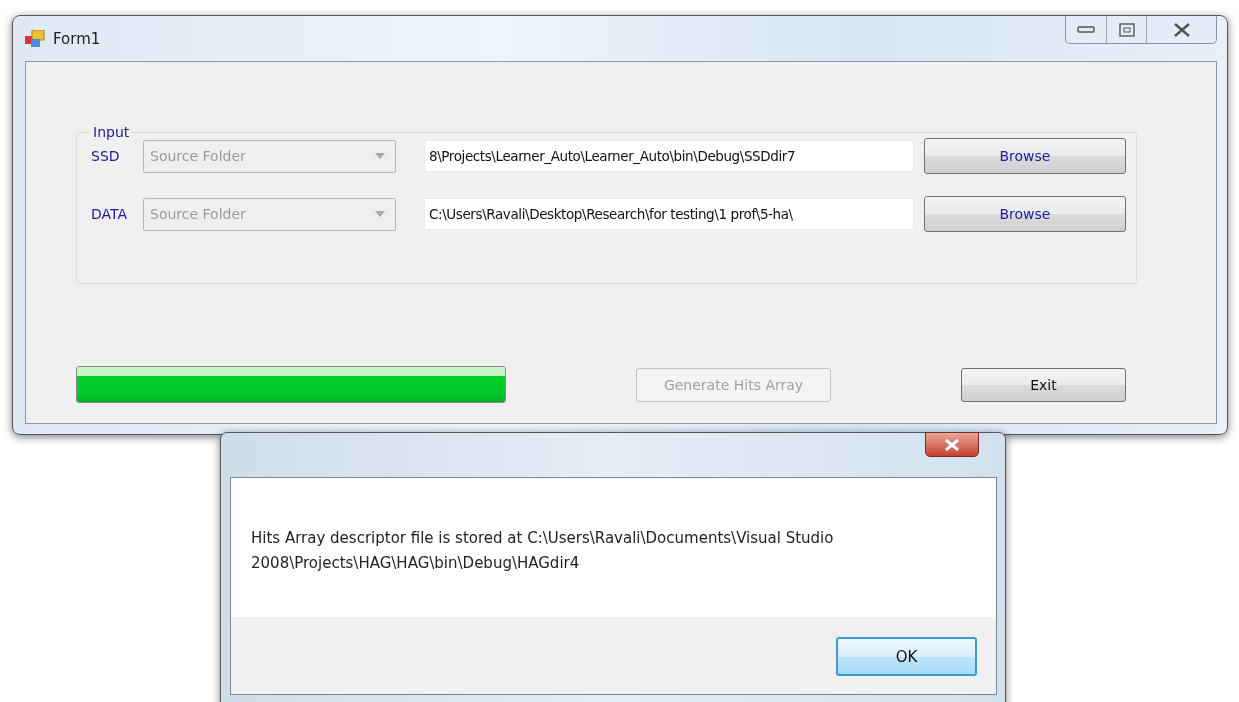 This screenshot has height=702, width=1239. Describe the element at coordinates (669, 214) in the screenshot. I see `path-field: C:\Users\Ravali\Desktop\Research\for testing\1 prof\5-ha\` at that location.